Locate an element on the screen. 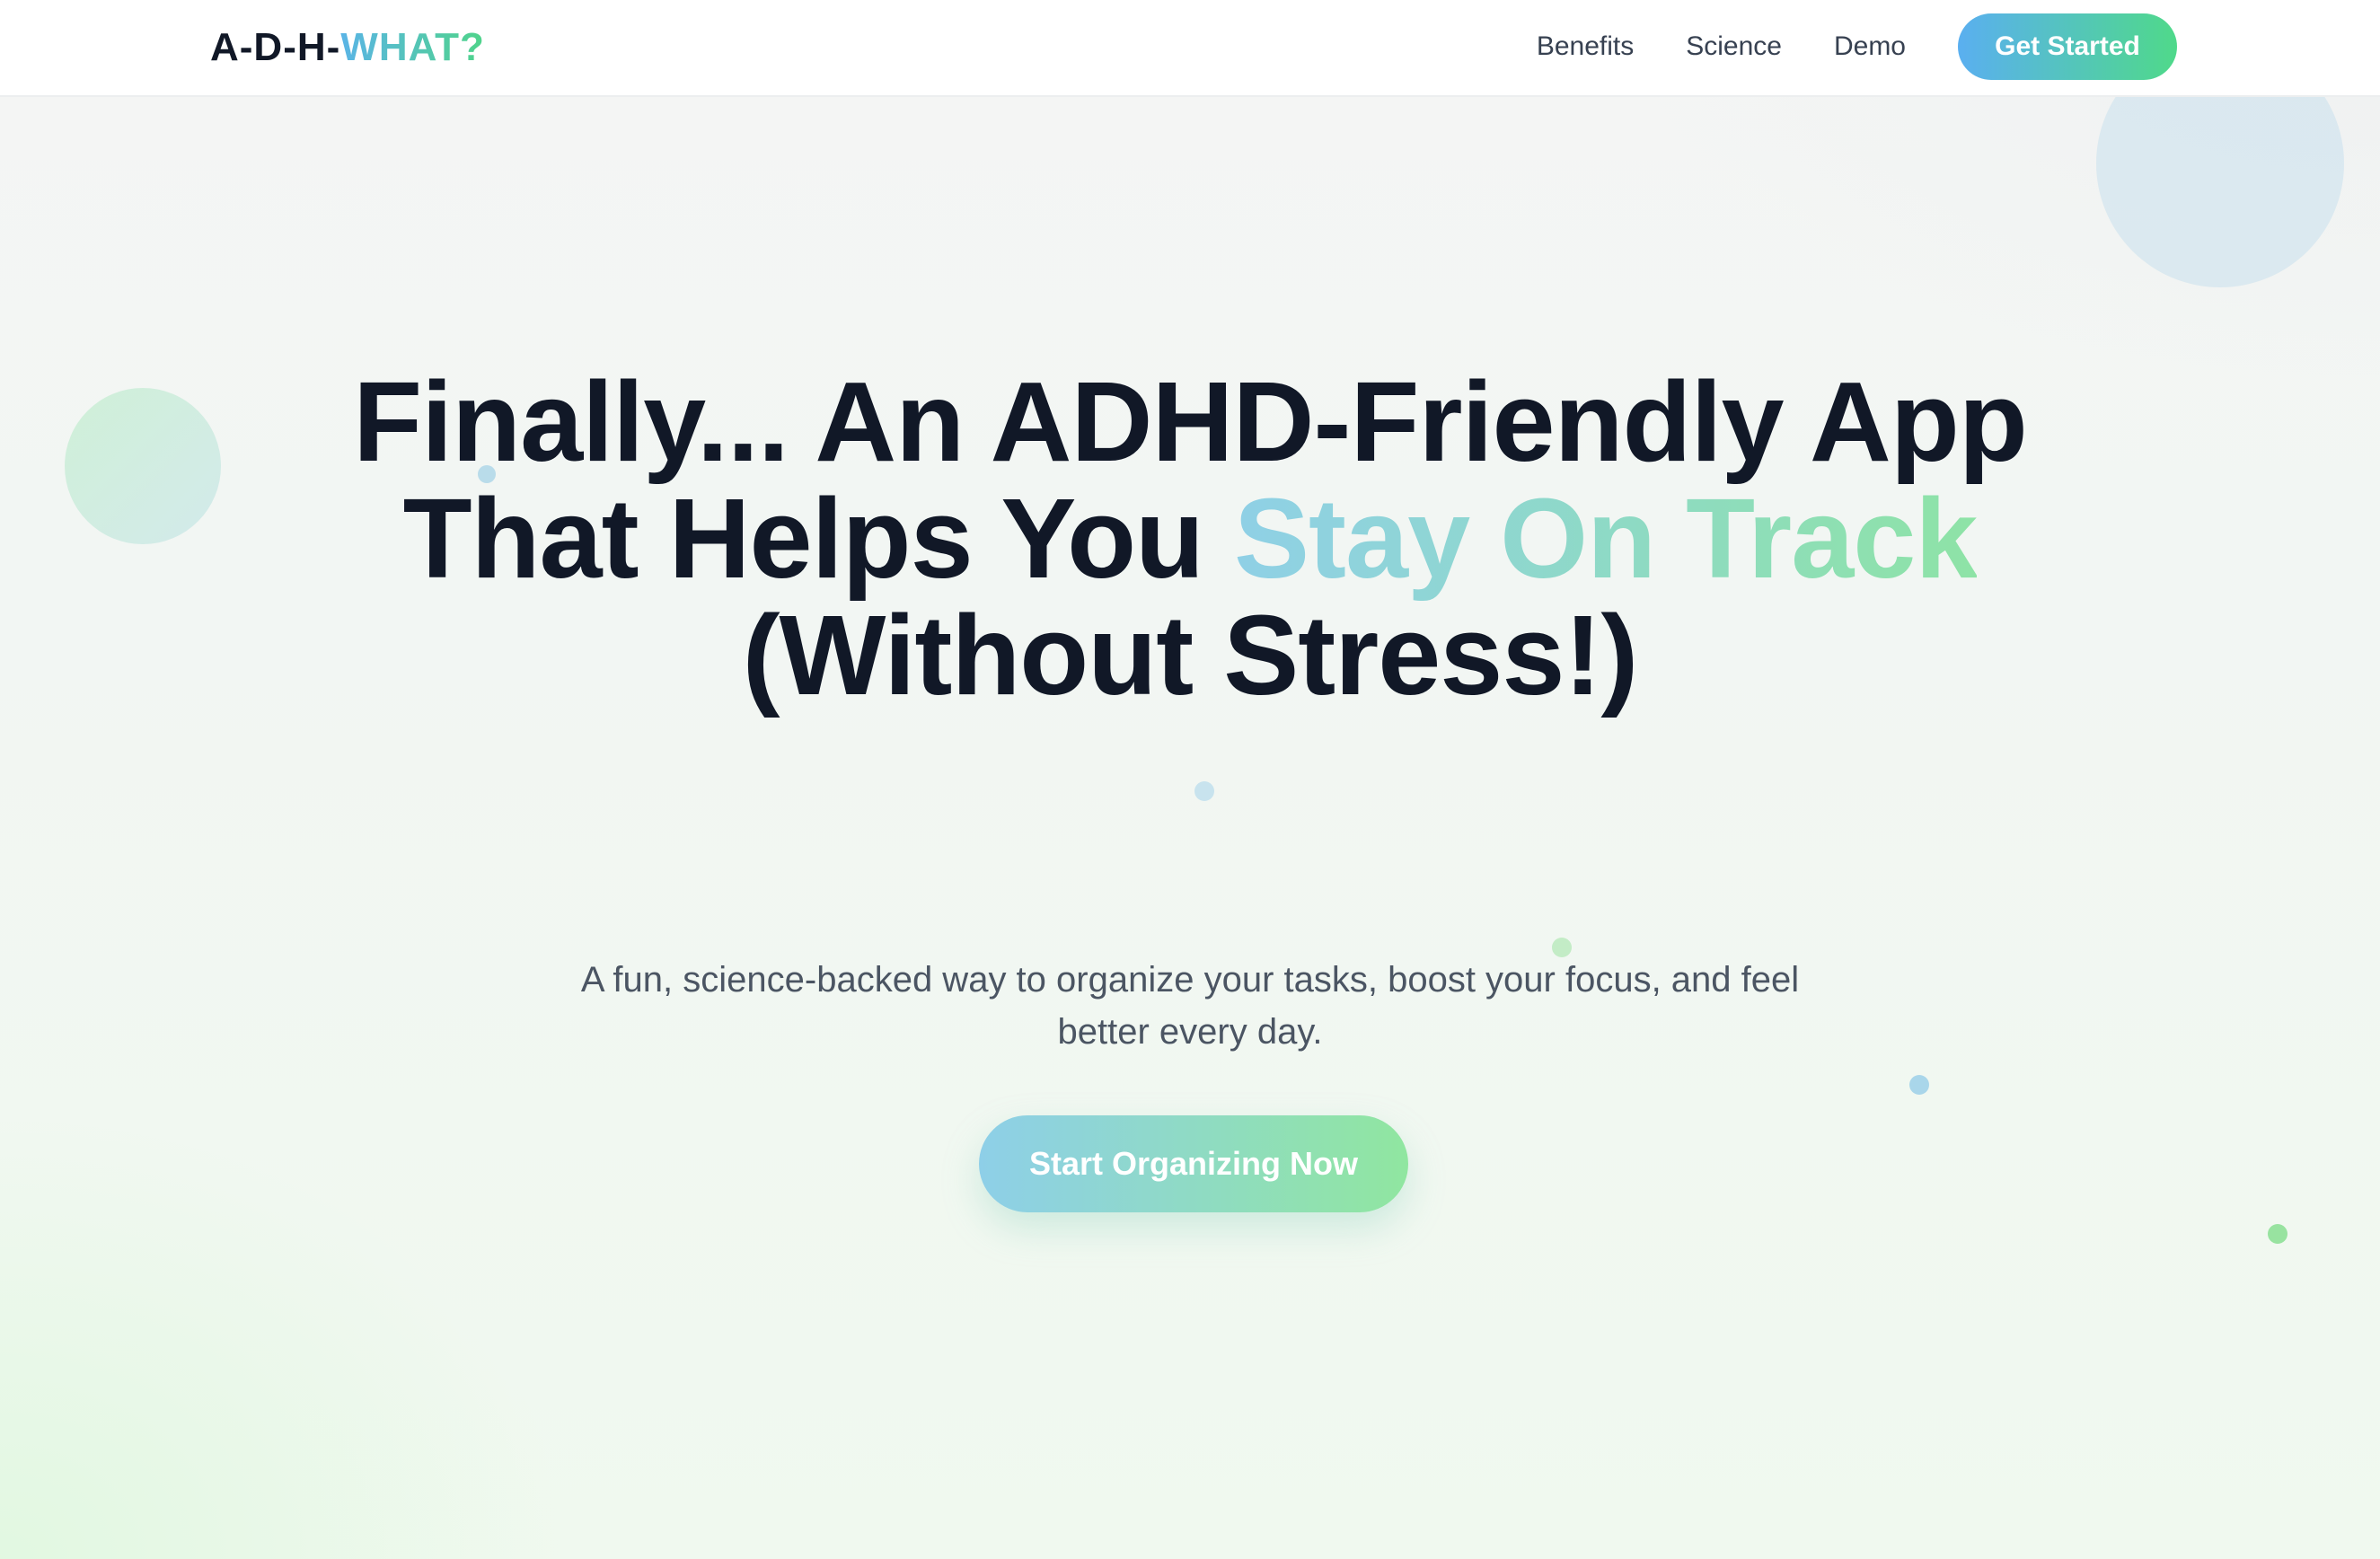 The image size is (2380, 1559). logo: A-D-H- WHAT? is located at coordinates (347, 48).